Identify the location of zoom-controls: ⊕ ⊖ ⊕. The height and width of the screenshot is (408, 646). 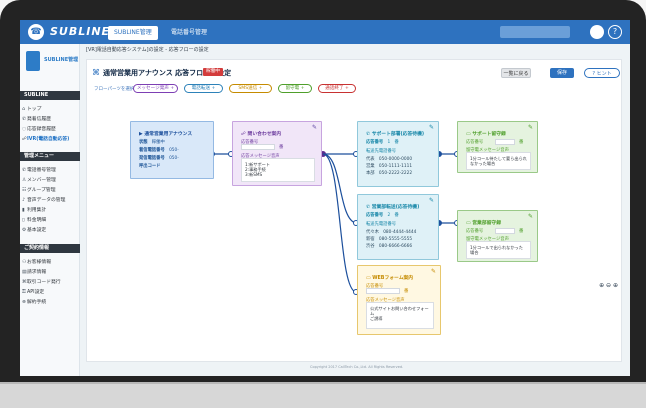
(608, 285).